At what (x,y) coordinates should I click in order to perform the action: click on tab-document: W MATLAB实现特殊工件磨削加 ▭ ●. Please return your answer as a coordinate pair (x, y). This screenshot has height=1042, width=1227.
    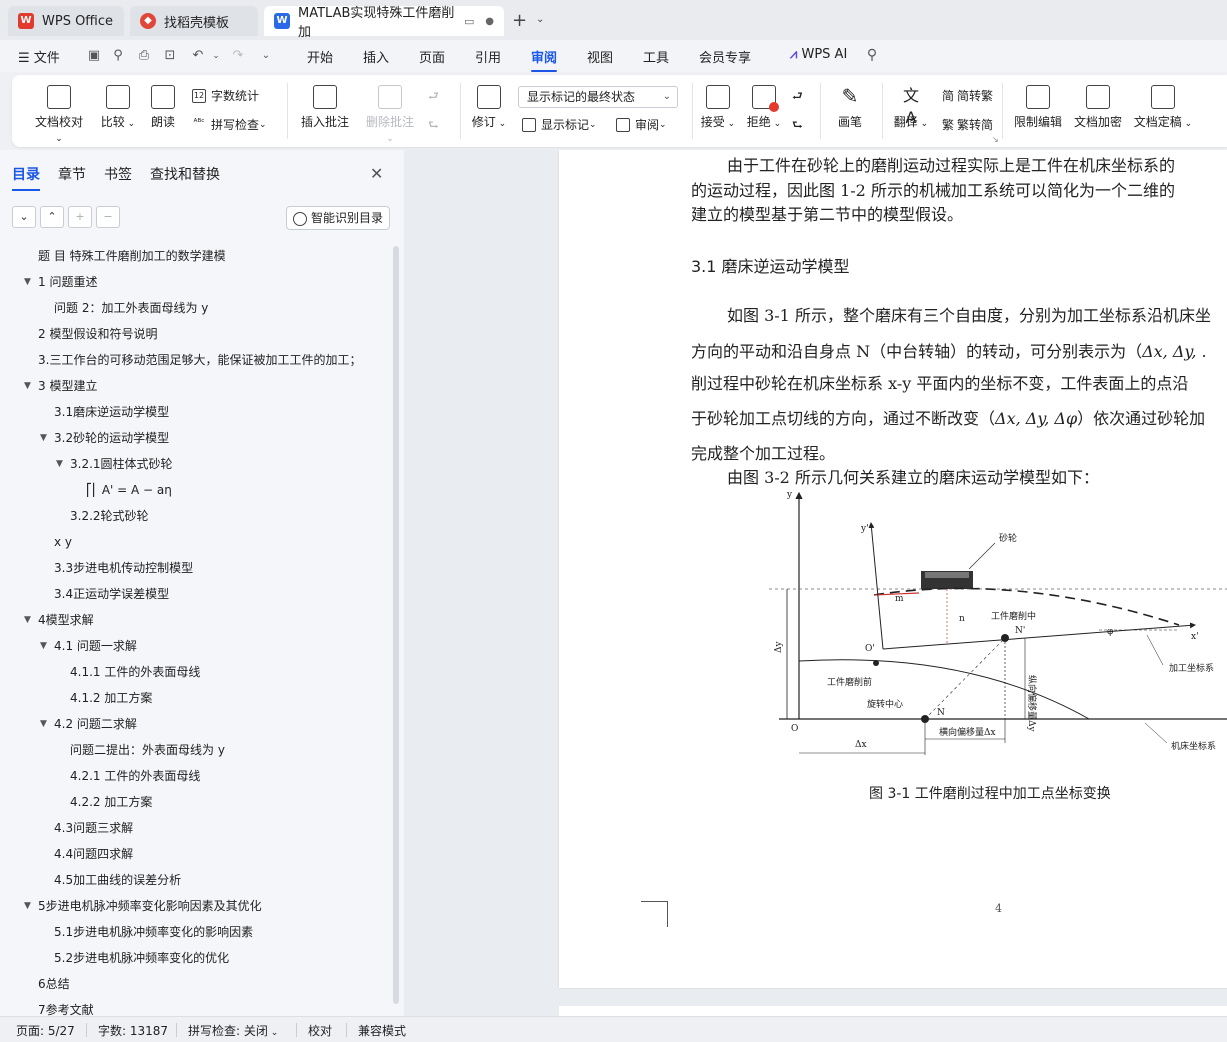
    Looking at the image, I should click on (384, 23).